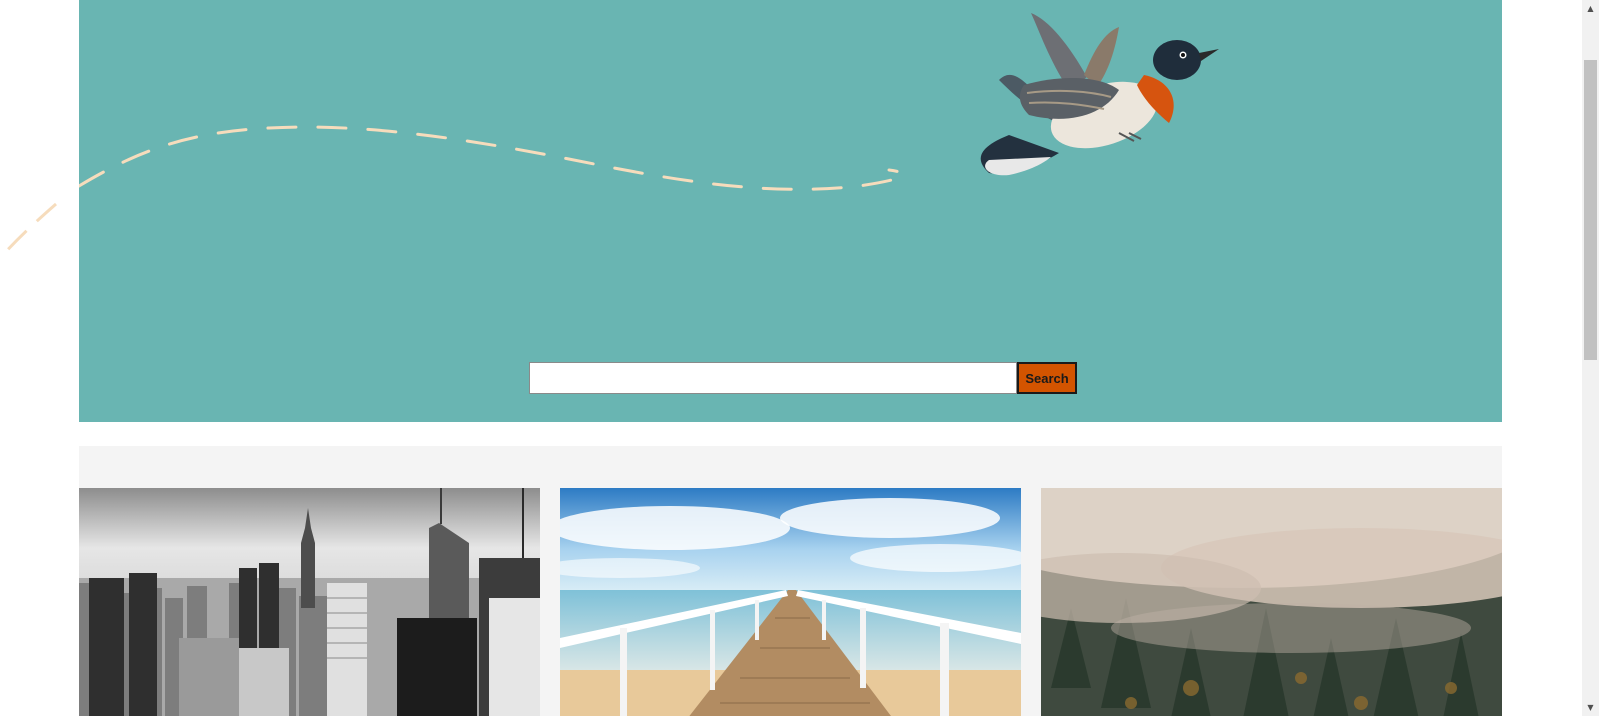 The image size is (1599, 716). Describe the element at coordinates (1099, 94) in the screenshot. I see `bird-icon` at that location.